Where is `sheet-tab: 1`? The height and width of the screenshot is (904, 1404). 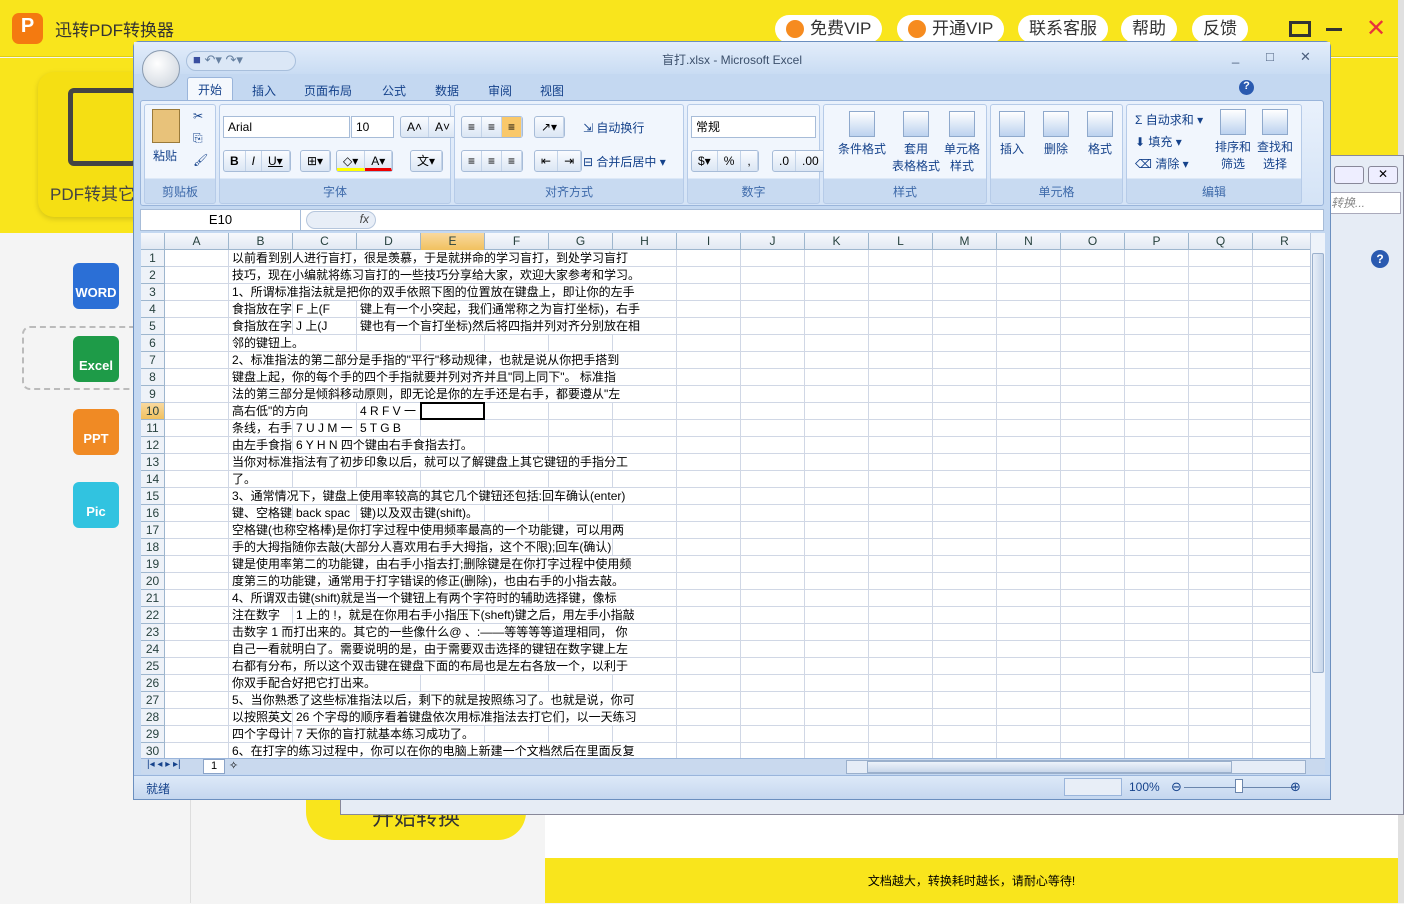 sheet-tab: 1 is located at coordinates (214, 766).